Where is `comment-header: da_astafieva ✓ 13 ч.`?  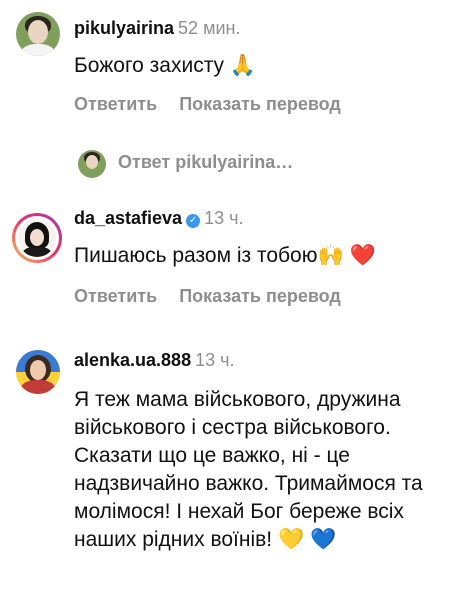
comment-header: da_astafieva ✓ 13 ч. is located at coordinates (158, 218).